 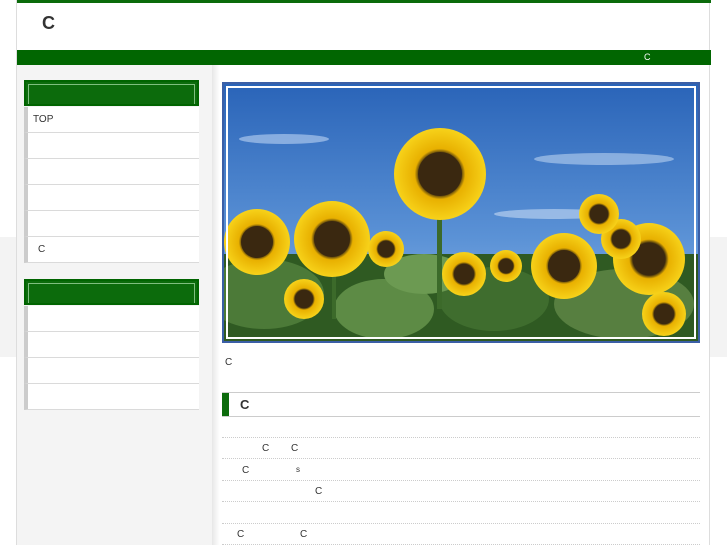 I want to click on section-heading-bar, so click(x=225, y=404).